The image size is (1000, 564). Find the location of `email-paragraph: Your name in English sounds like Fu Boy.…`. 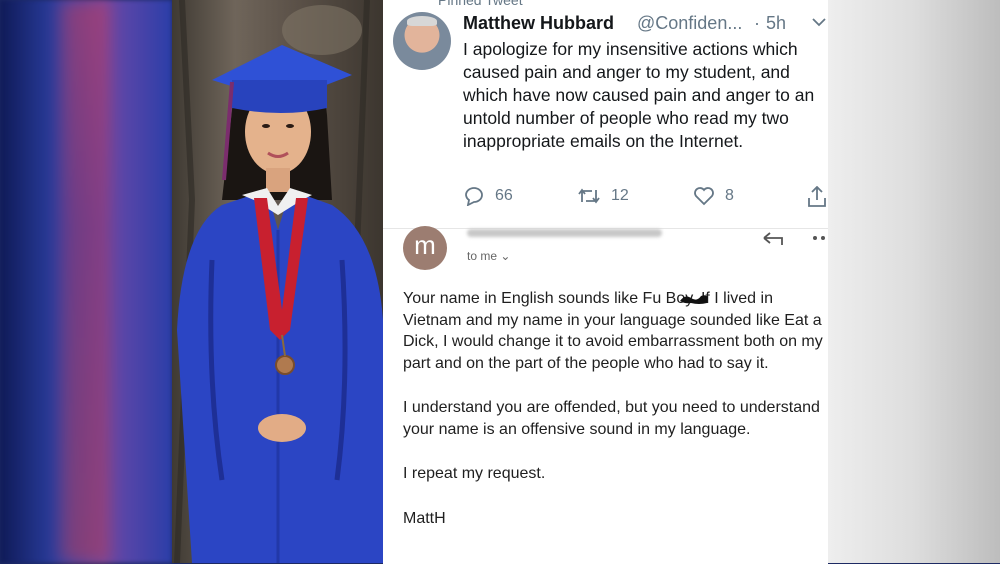

email-paragraph: Your name in English sounds like Fu Boy.… is located at coordinates (613, 331).